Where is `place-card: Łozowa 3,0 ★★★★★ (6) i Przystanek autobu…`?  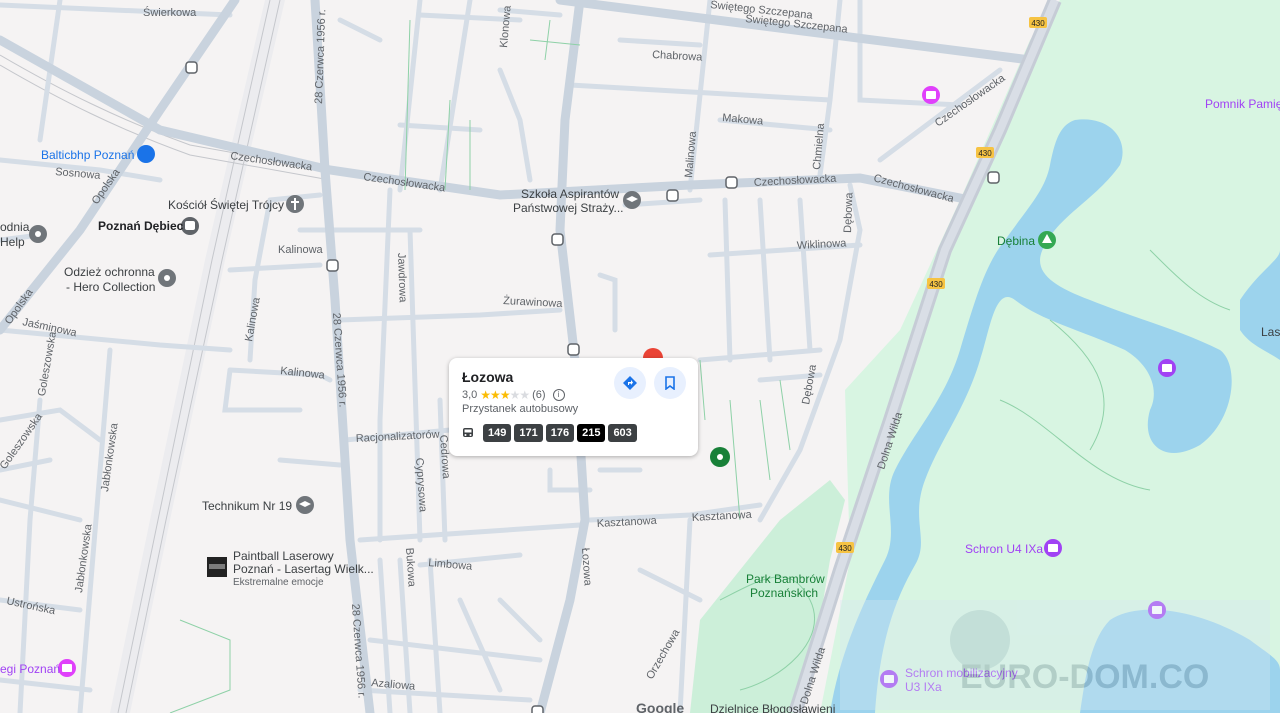
place-card: Łozowa 3,0 ★★★★★ (6) i Przystanek autobu… is located at coordinates (573, 407).